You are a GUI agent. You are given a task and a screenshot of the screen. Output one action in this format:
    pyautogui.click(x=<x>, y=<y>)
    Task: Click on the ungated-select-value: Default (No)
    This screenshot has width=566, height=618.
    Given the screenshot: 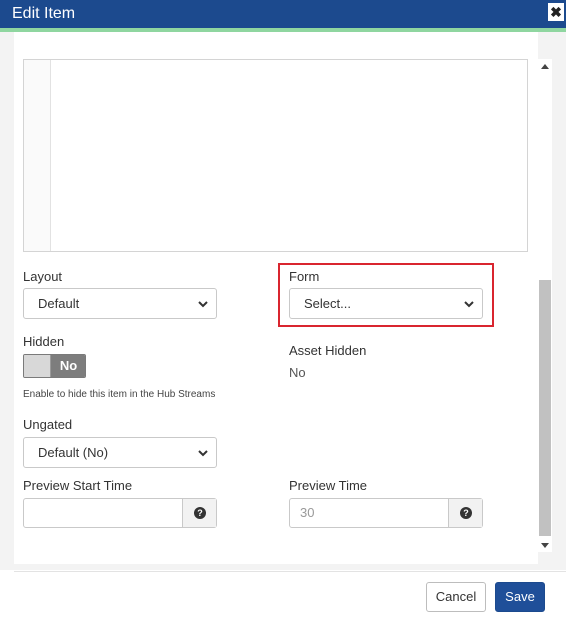 What is the action you would take?
    pyautogui.click(x=73, y=452)
    